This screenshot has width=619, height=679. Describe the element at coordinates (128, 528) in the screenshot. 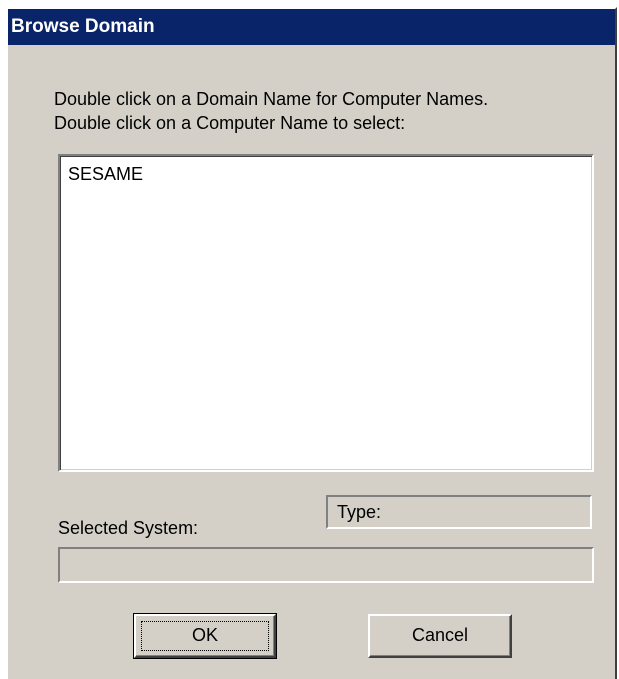

I see `selected-system-label: Selected System:` at that location.